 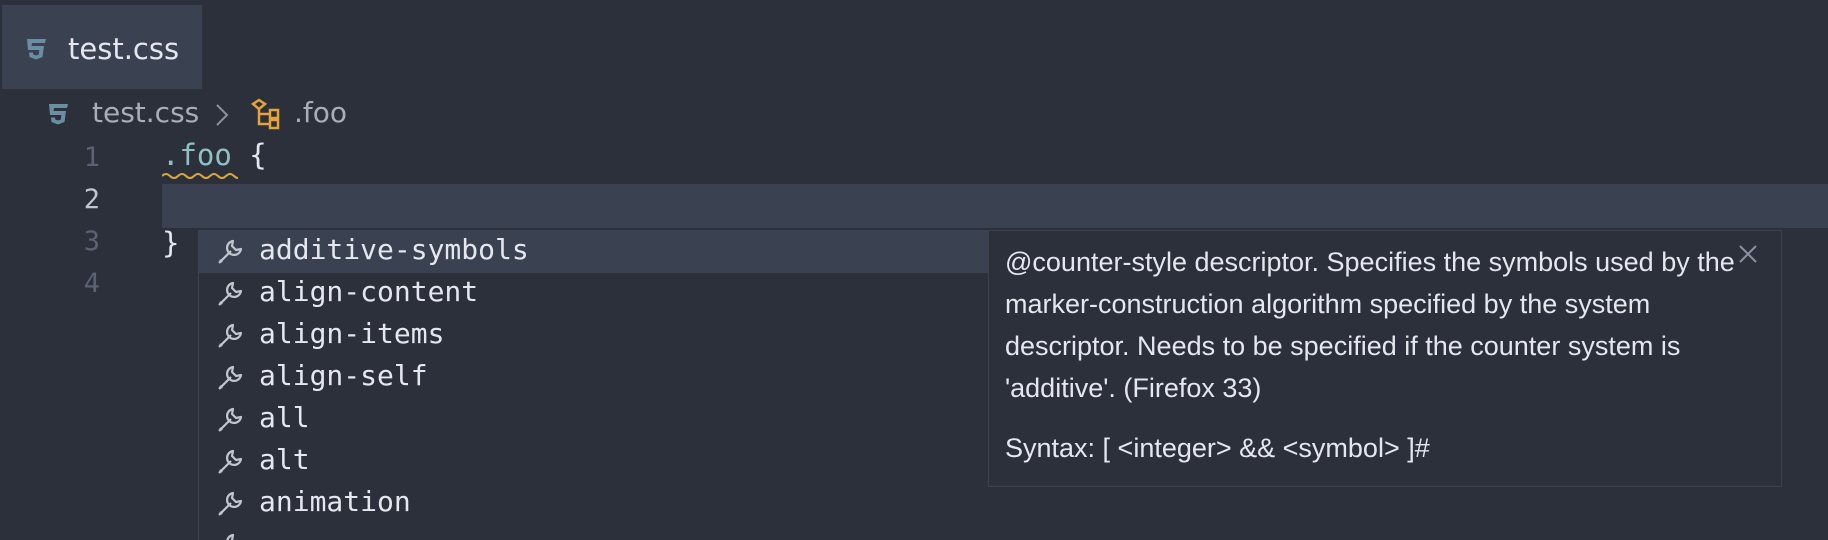 I want to click on css-selector: .foo, so click(x=197, y=155).